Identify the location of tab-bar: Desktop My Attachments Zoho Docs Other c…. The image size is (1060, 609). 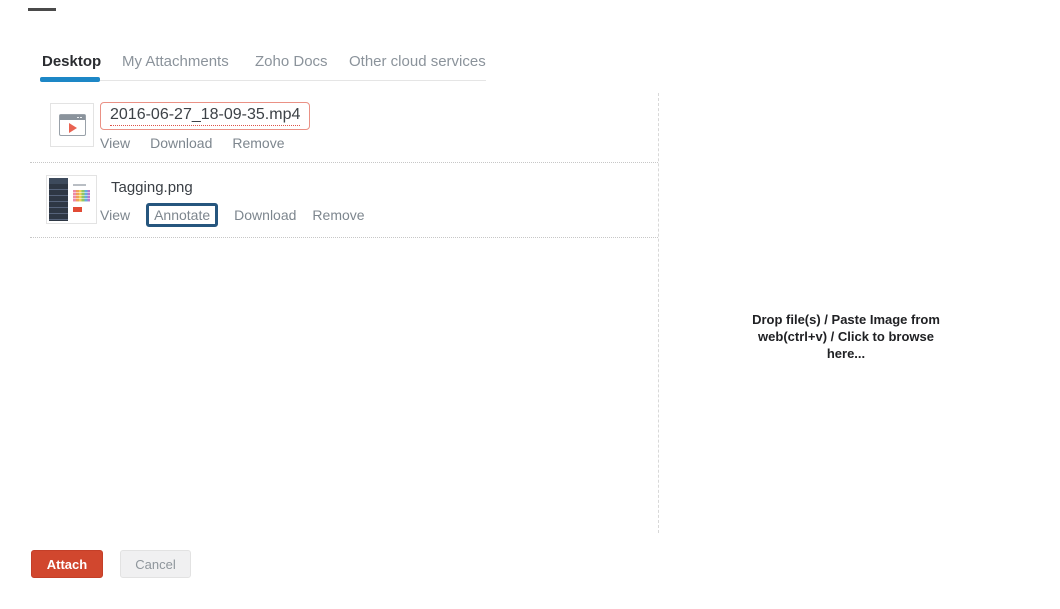
(530, 66).